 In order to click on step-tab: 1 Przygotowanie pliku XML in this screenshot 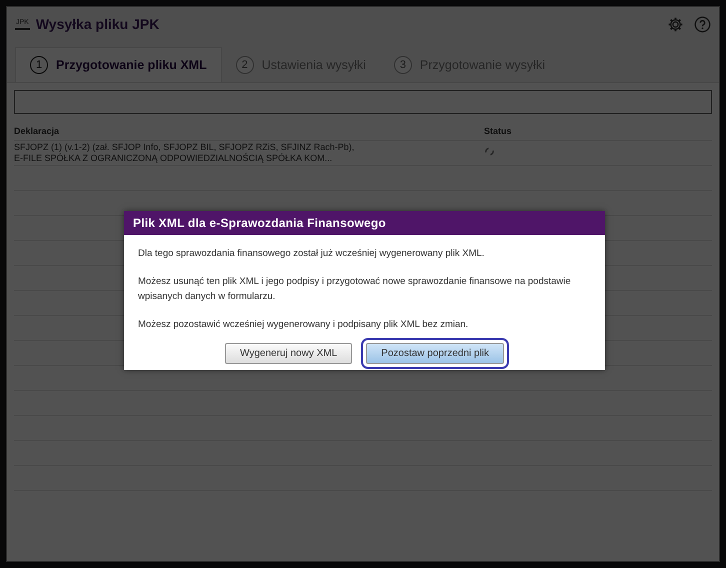, I will do `click(118, 64)`.